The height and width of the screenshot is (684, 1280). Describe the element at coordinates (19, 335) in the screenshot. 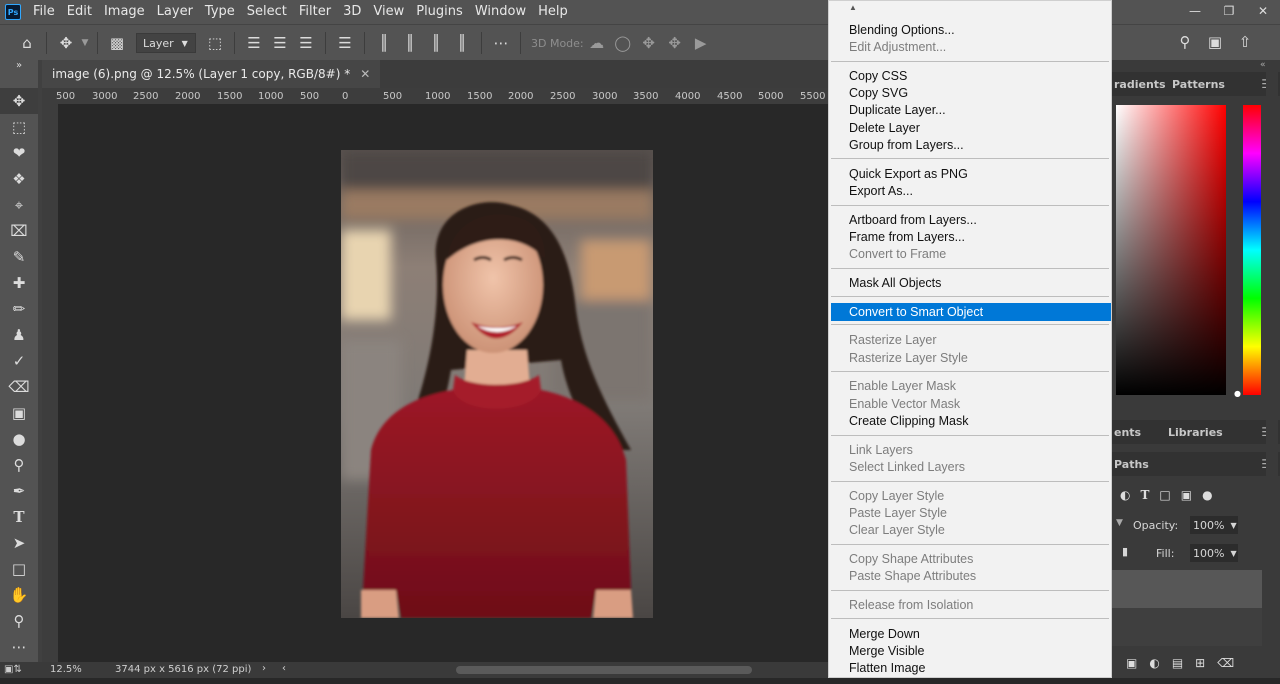

I see `clone-stamp-tool-icon: ♟` at that location.